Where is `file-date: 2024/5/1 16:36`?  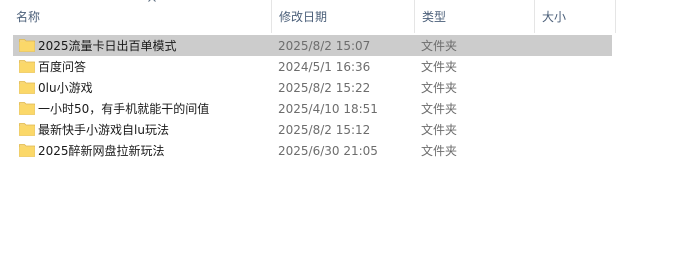
file-date: 2024/5/1 16:36 is located at coordinates (324, 67).